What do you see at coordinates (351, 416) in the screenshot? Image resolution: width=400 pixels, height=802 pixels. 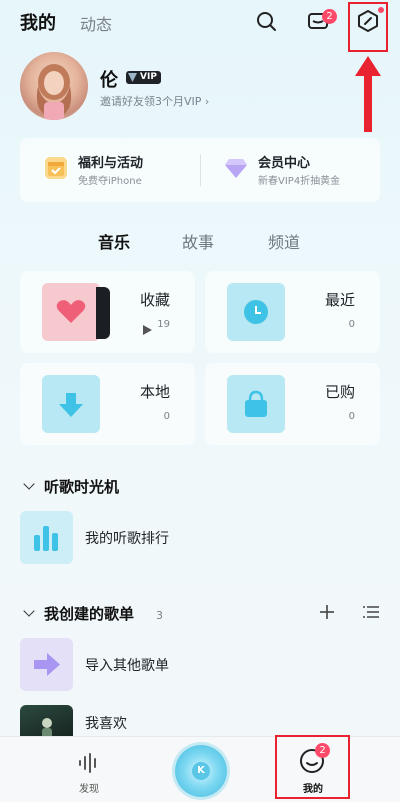 I see `tile-purchased-count: 0` at bounding box center [351, 416].